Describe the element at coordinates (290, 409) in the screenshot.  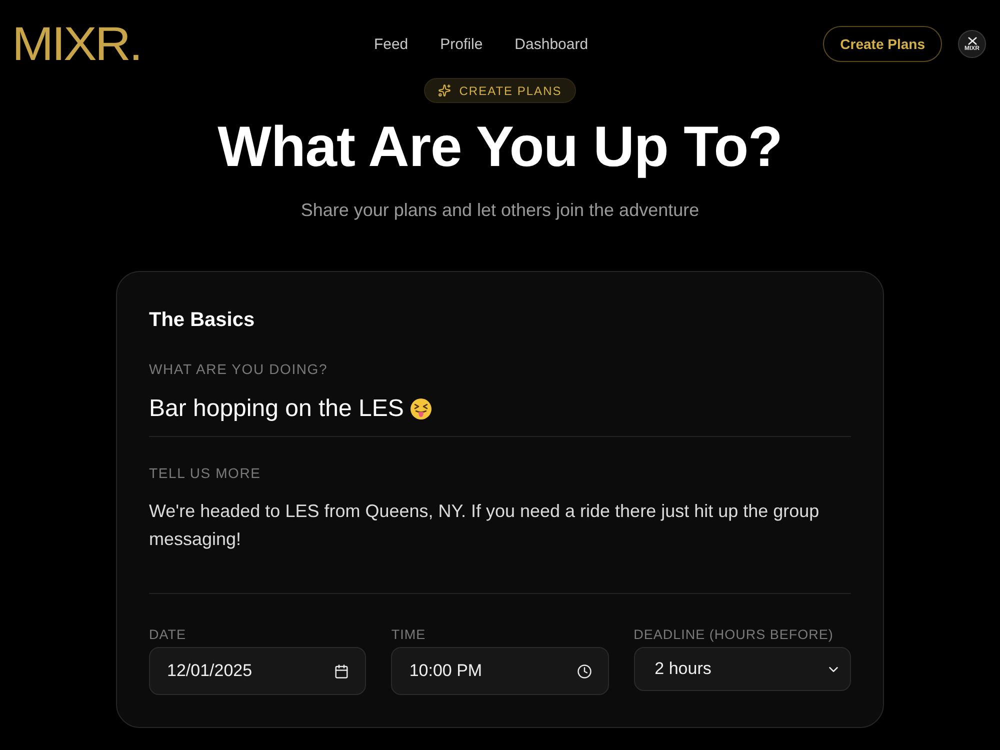
I see `title-input: Bar hopping on the LES` at that location.